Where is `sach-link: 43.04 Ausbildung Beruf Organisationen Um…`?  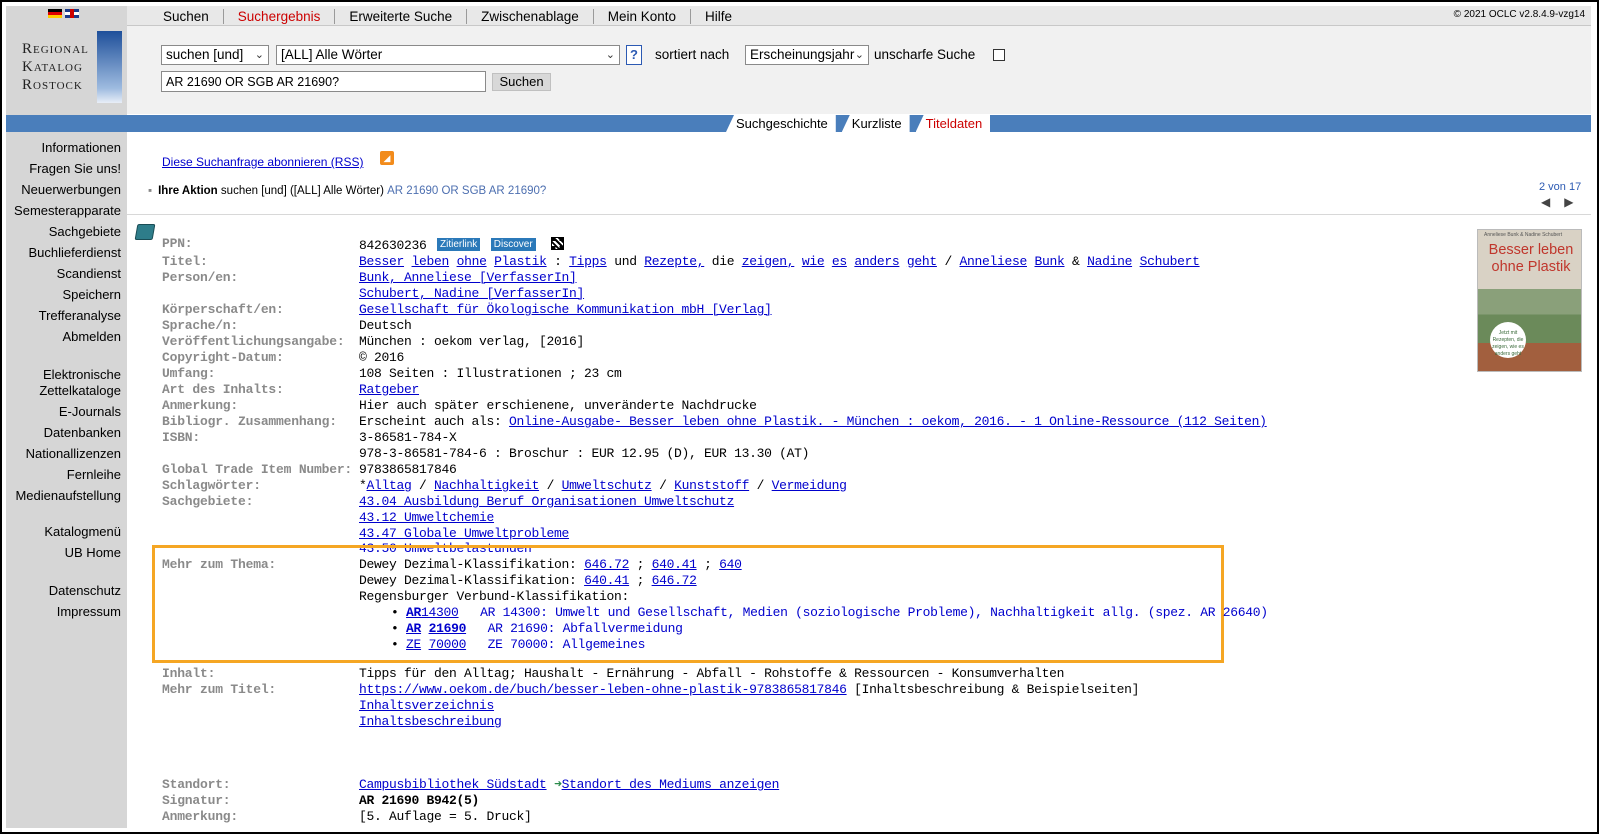
sach-link: 43.04 Ausbildung Beruf Organisationen Um… is located at coordinates (546, 501).